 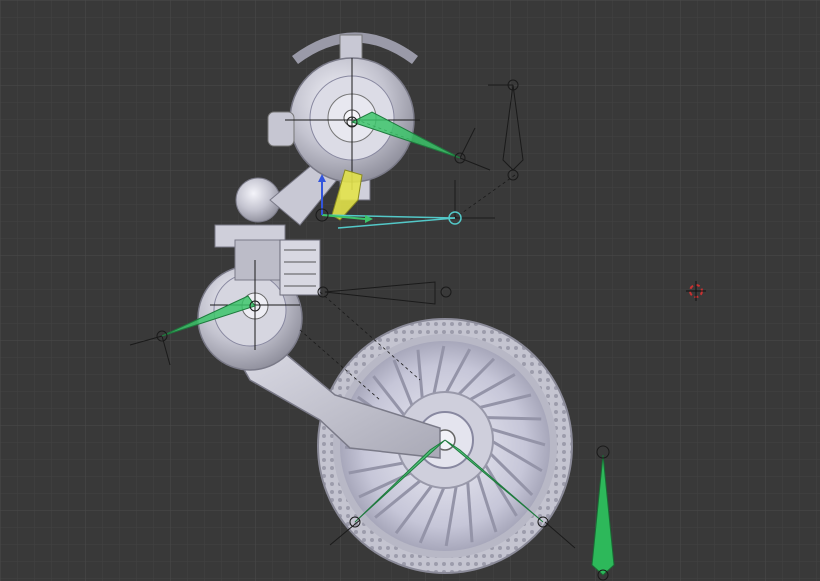 I want to click on wheel-spoke, so click(x=512, y=418).